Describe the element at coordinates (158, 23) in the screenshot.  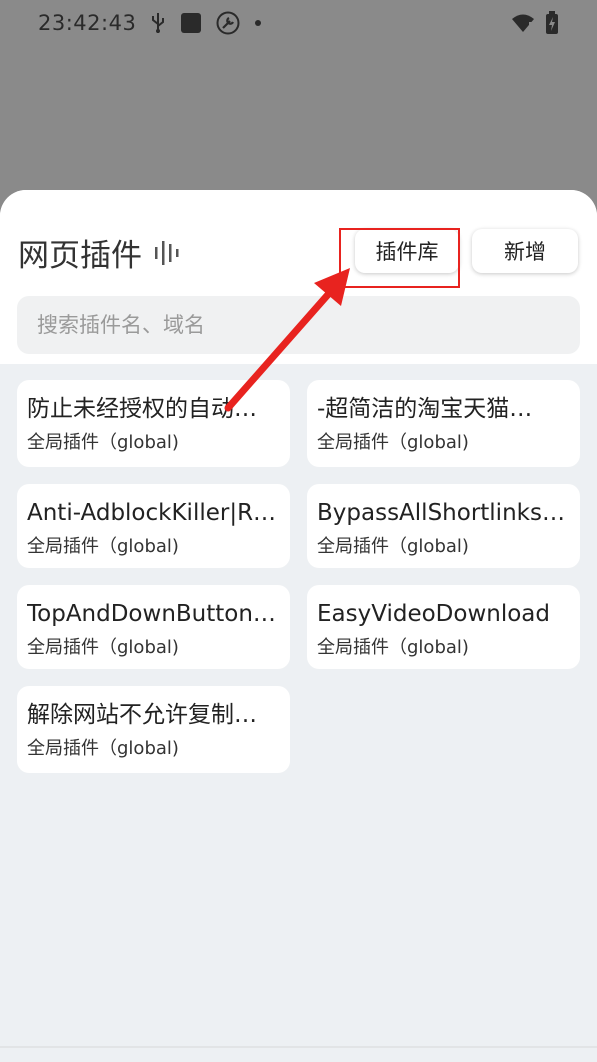
I see `usb-icon` at that location.